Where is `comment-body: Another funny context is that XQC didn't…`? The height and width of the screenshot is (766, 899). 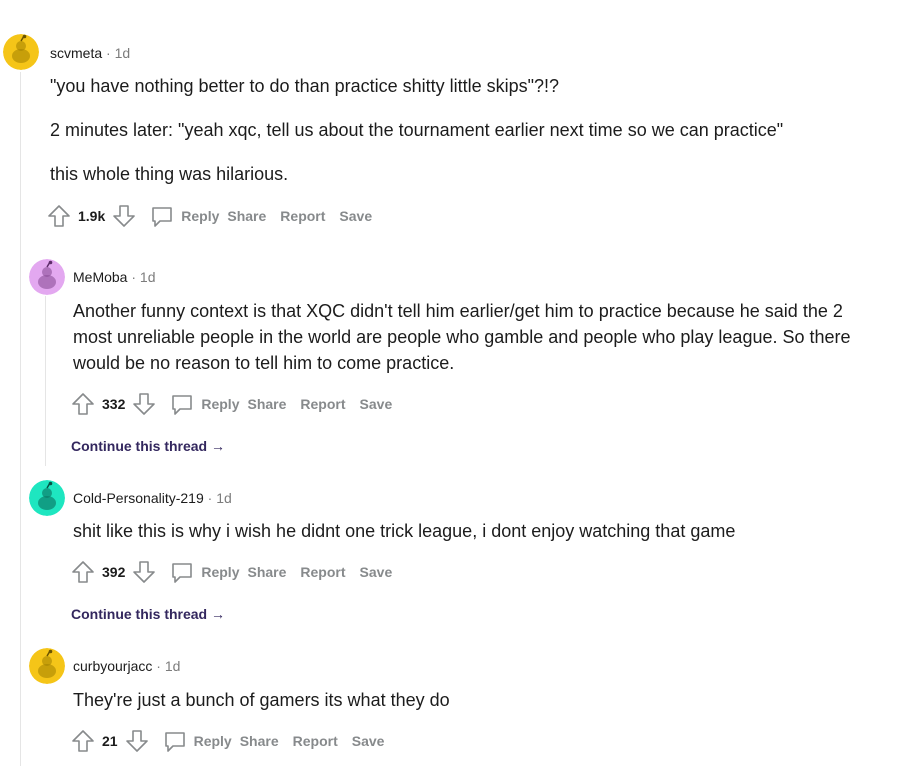
comment-body: Another funny context is that XQC didn't… is located at coordinates (478, 346).